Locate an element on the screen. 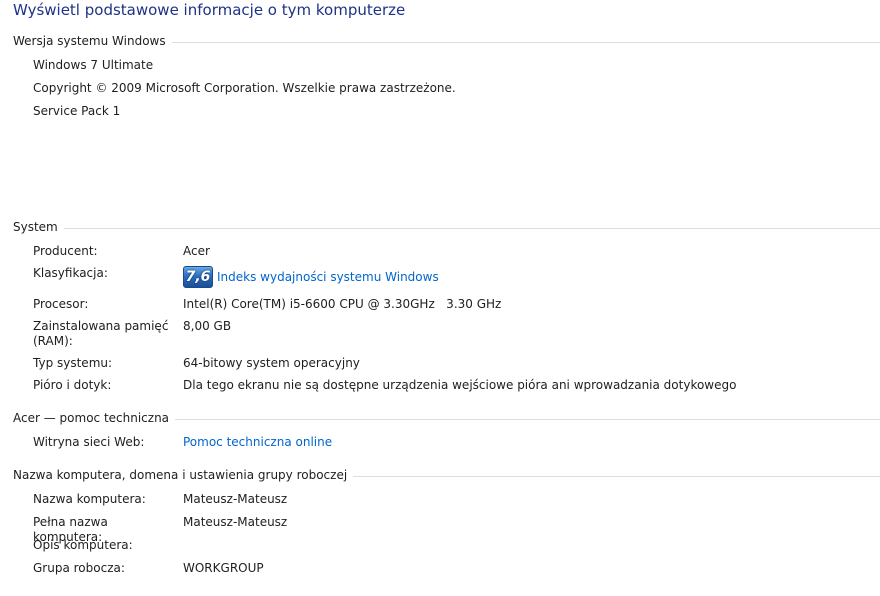  section-support-label: Acer — pomoc techniczna is located at coordinates (91, 418).